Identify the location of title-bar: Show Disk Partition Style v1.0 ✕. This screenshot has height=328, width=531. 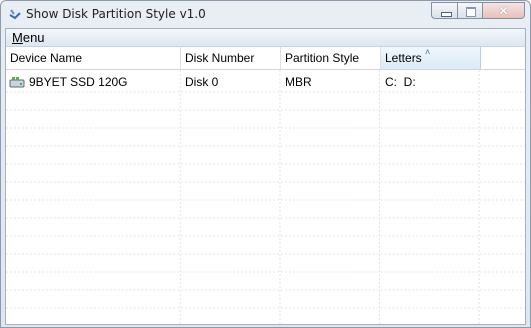
(265, 14).